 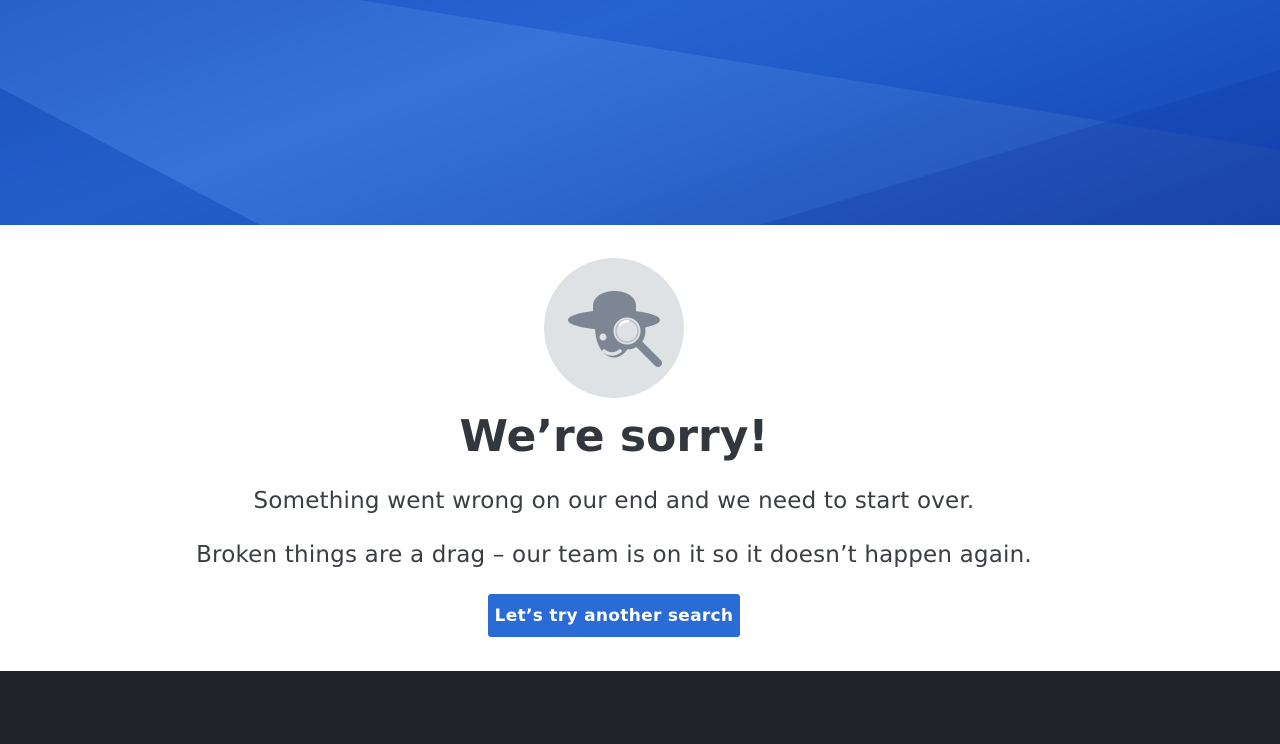 I want to click on detective-magnifier-icon, so click(x=615, y=329).